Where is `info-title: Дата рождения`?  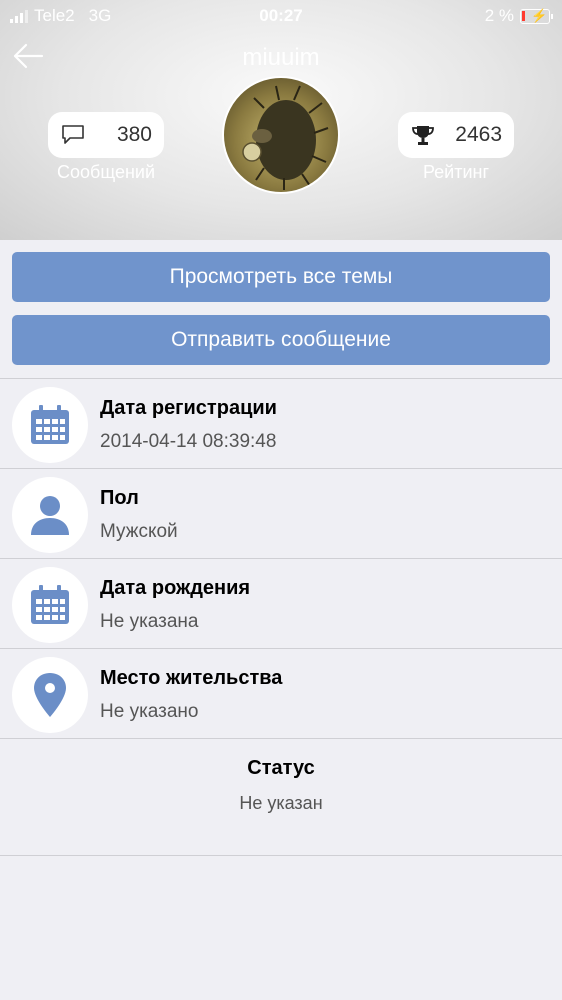
info-title: Дата рождения is located at coordinates (175, 588).